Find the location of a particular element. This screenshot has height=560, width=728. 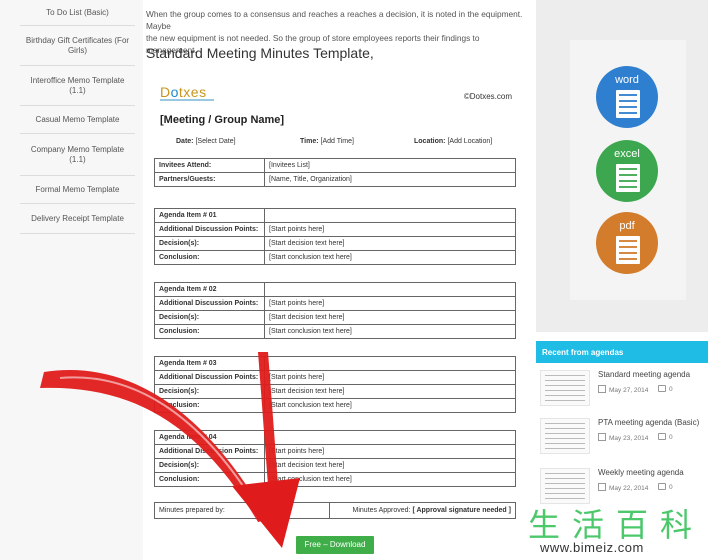

calendar-icon: May 22, 2014 is located at coordinates (623, 487).